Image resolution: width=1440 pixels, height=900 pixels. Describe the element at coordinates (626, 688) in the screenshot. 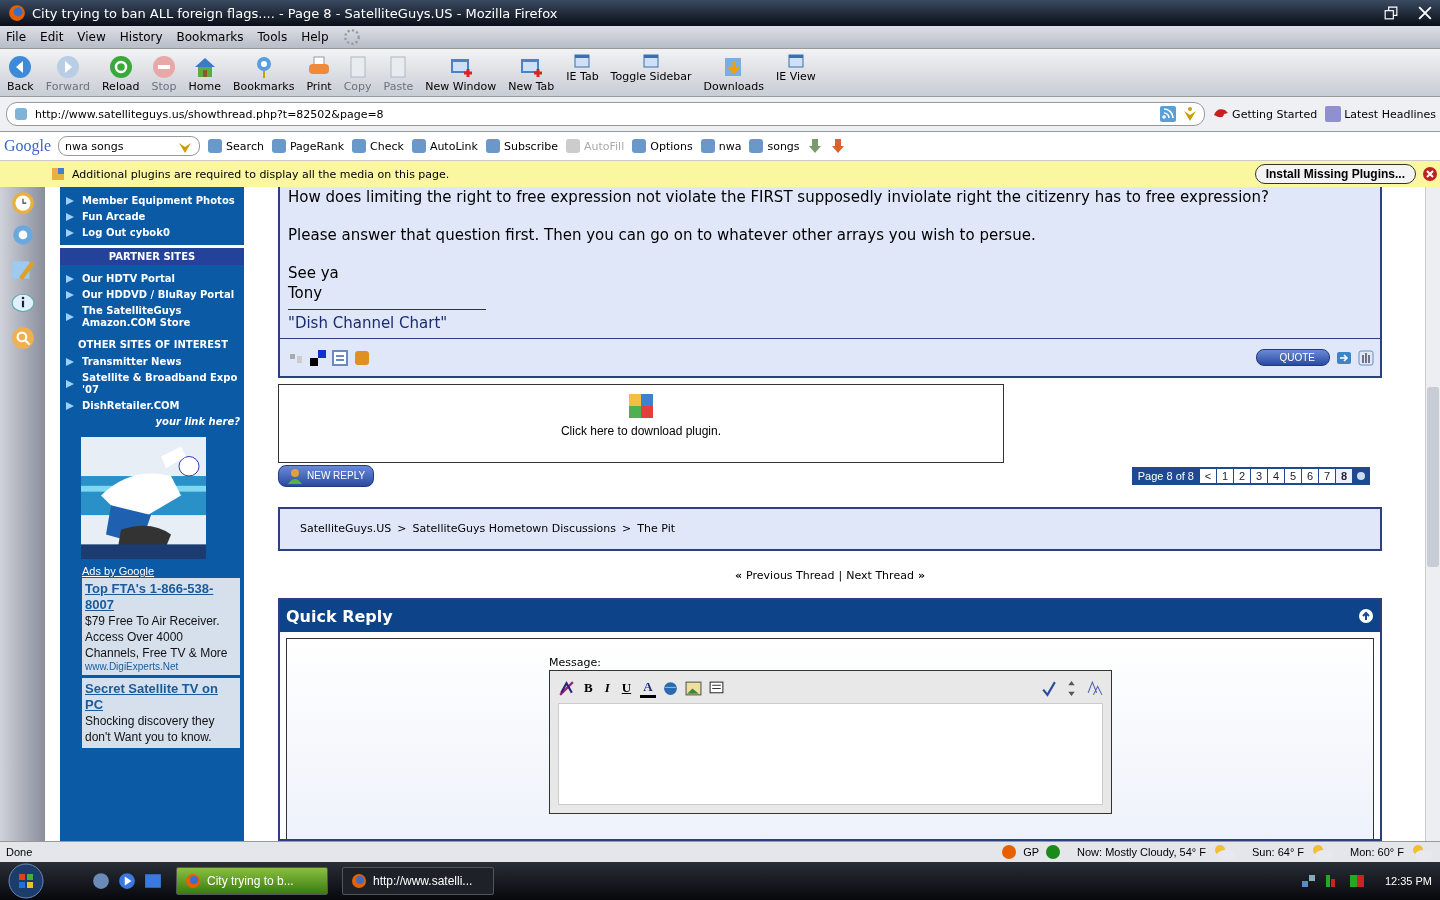

I see `format-button: U` at that location.